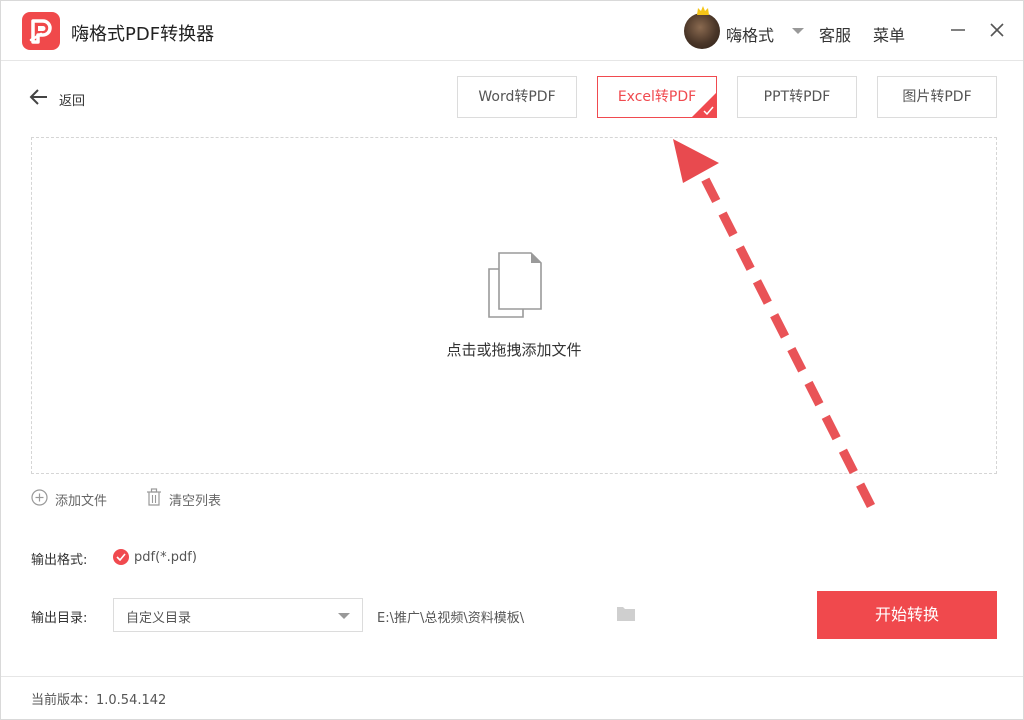 This screenshot has width=1024, height=720. Describe the element at coordinates (626, 613) in the screenshot. I see `folder-icon` at that location.